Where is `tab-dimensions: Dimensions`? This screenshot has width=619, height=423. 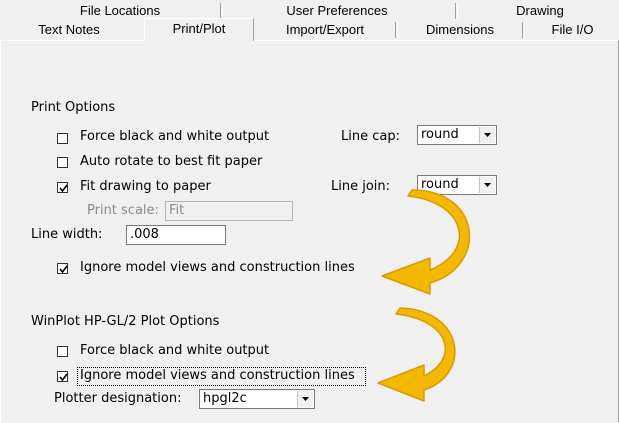
tab-dimensions: Dimensions is located at coordinates (460, 29).